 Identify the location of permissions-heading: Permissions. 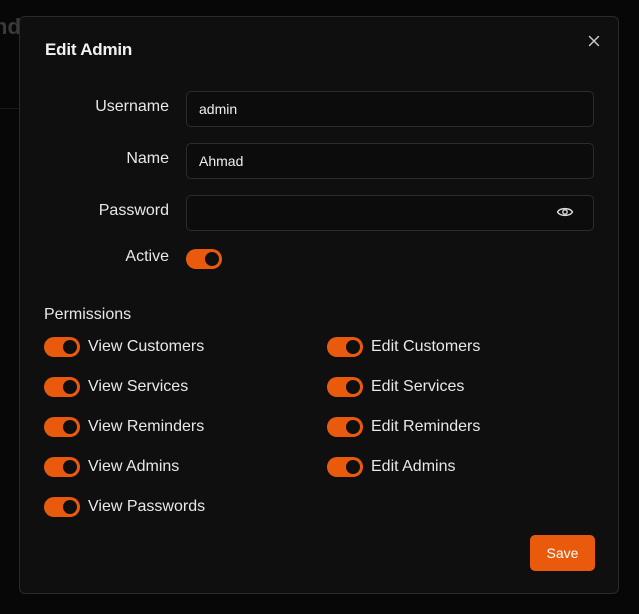
(88, 314).